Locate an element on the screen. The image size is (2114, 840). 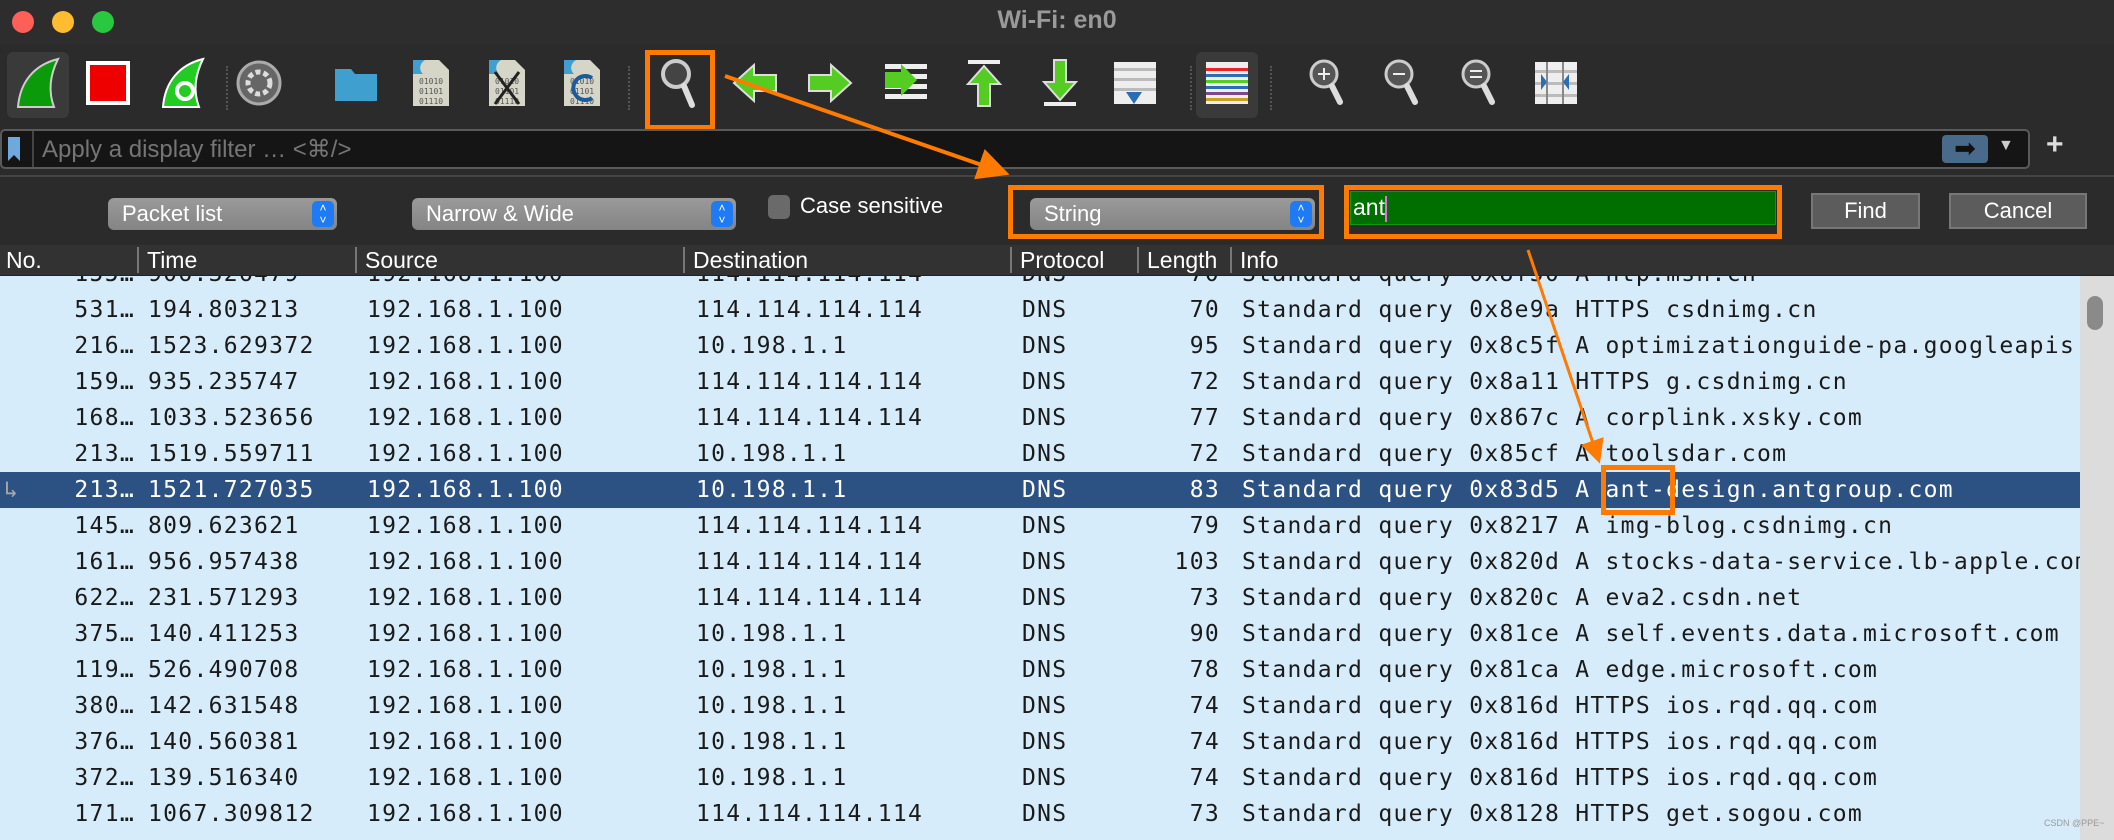
capture-options-button is located at coordinates (259, 85).